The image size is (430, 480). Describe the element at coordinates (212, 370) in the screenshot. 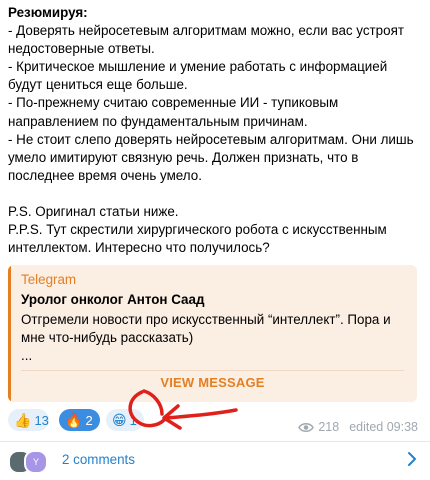

I see `forward-divider` at that location.